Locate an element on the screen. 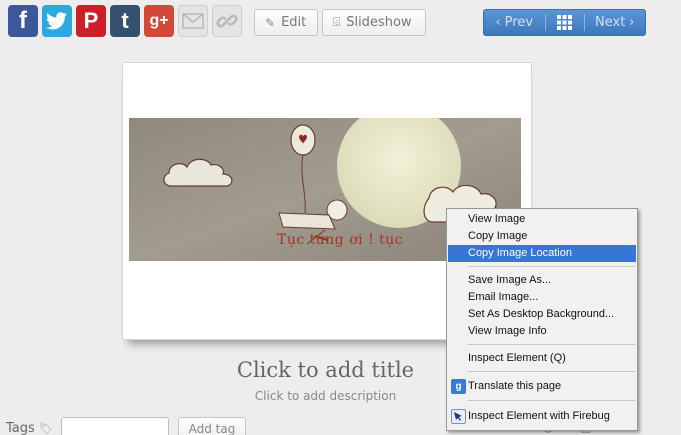  tumblr-icon: t is located at coordinates (125, 21).